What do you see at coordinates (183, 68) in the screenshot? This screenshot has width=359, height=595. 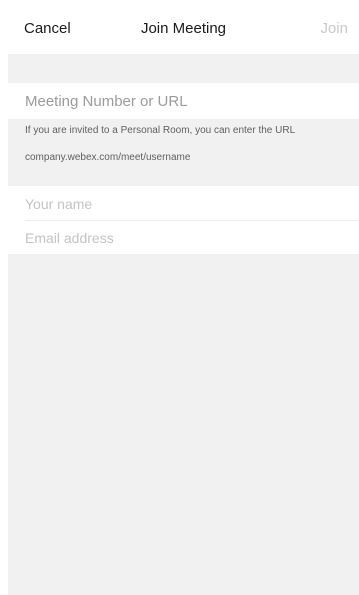 I see `section-spacer` at bounding box center [183, 68].